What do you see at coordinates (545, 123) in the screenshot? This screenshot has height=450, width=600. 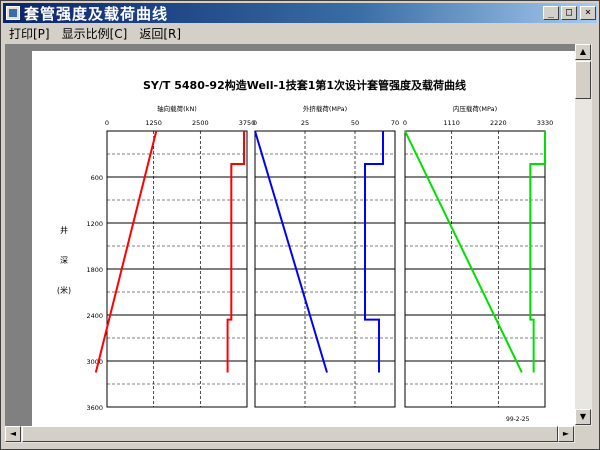 I see `x-tick-label-internal: 3330` at bounding box center [545, 123].